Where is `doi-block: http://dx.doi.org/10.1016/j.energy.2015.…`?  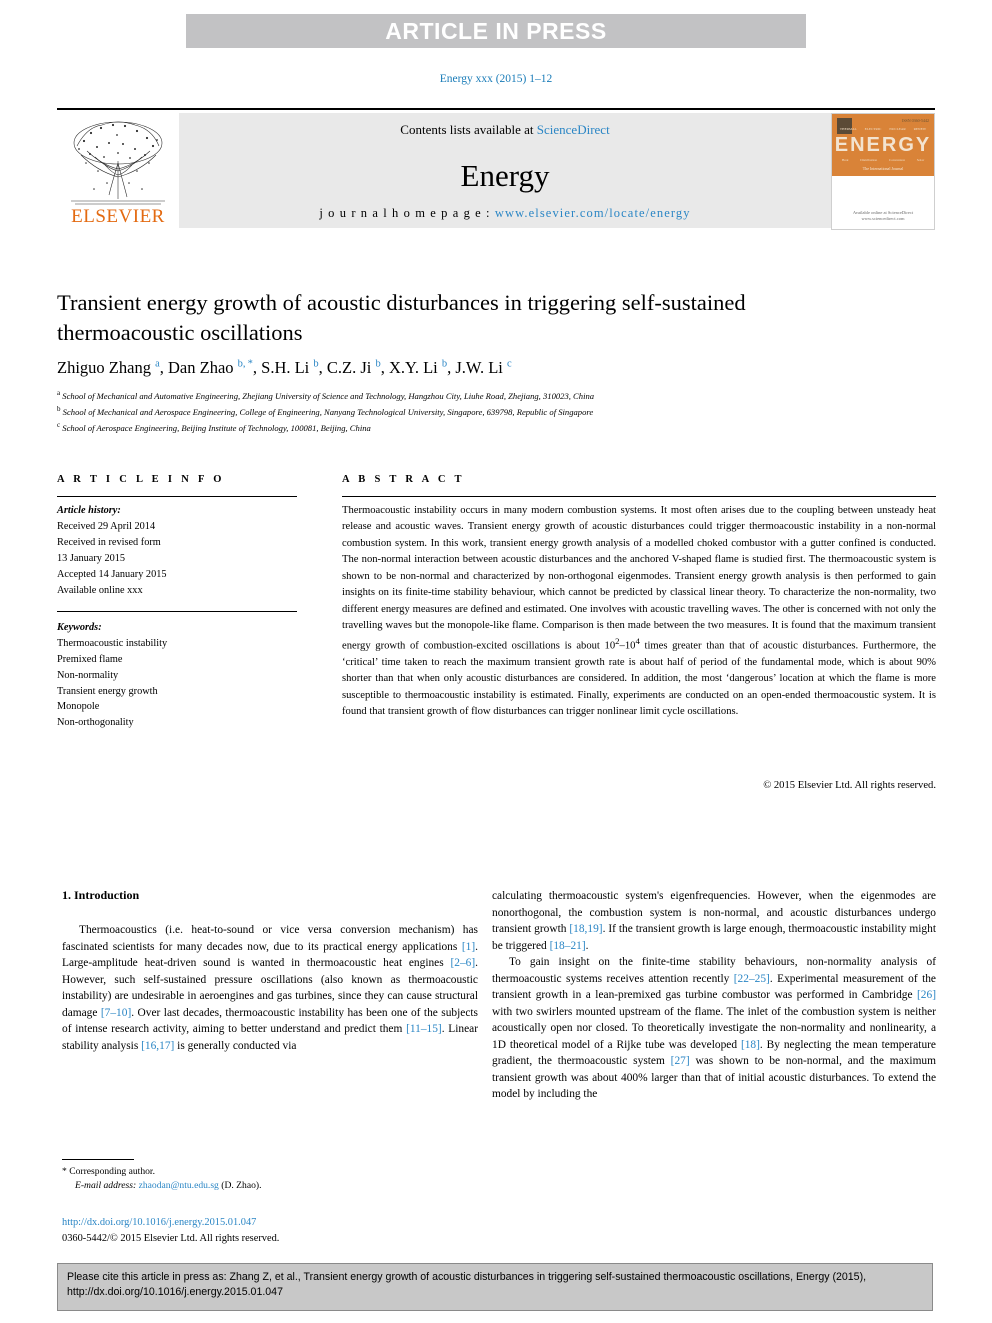 doi-block: http://dx.doi.org/10.1016/j.energy.2015.… is located at coordinates (272, 1230).